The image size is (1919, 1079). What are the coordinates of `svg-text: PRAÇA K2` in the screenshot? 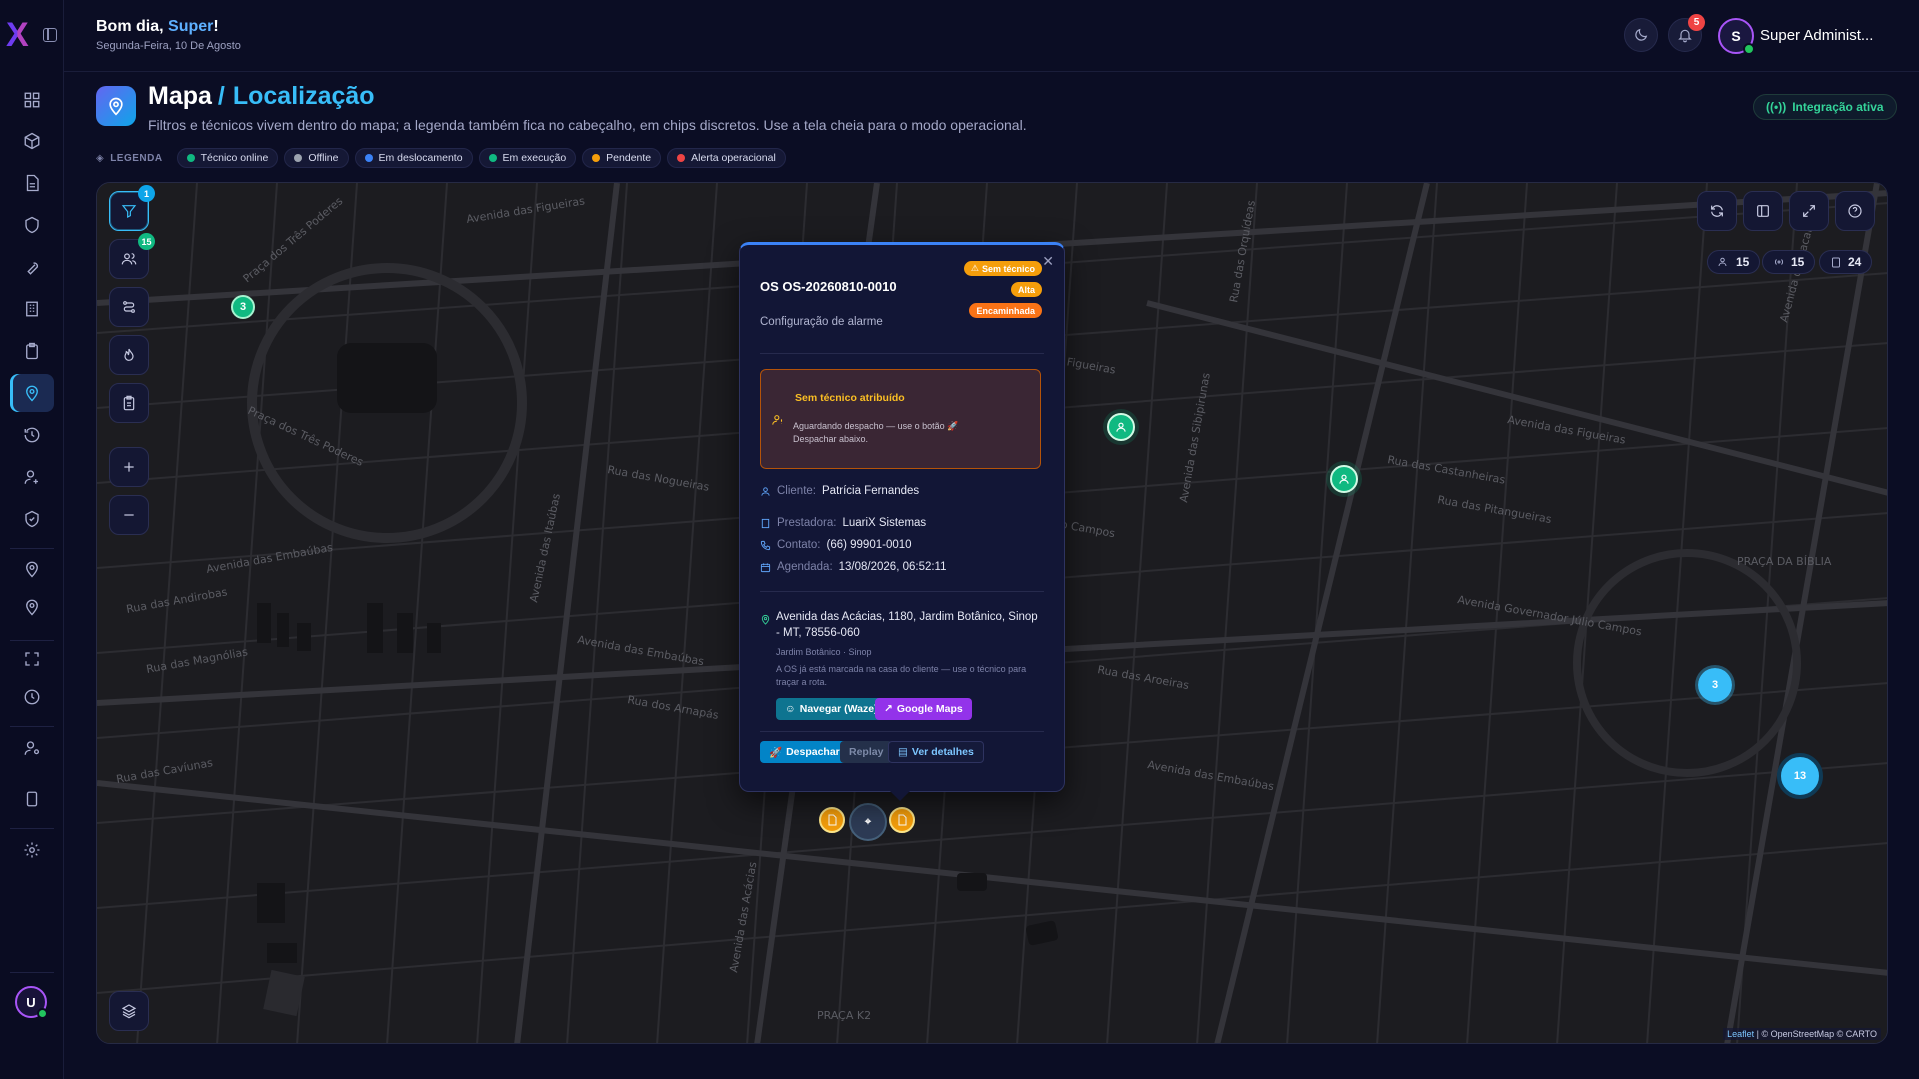 It's located at (844, 1015).